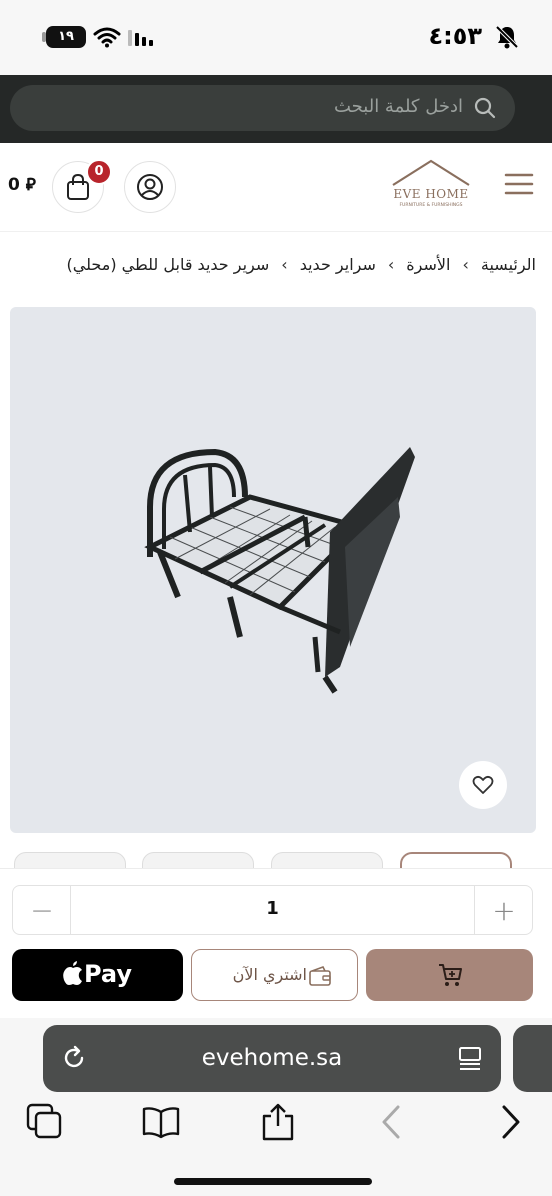 The image size is (552, 1196). Describe the element at coordinates (262, 108) in the screenshot. I see `search-input: ادخل كلمة البحث` at that location.